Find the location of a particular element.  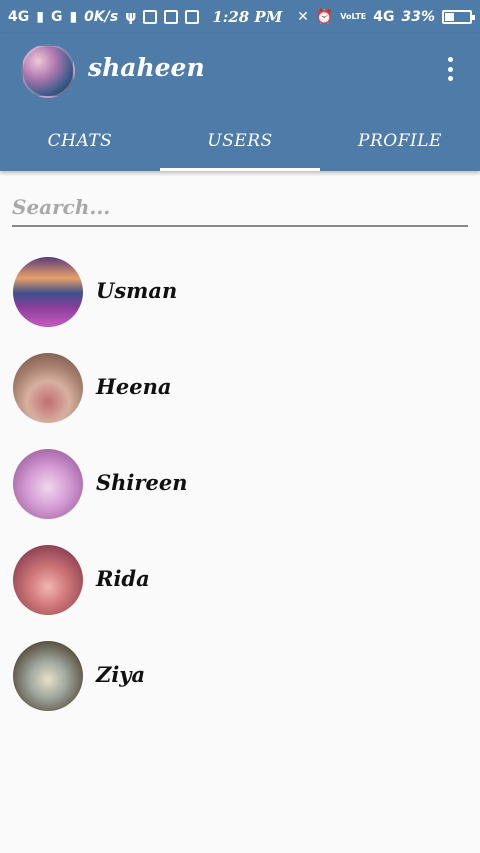

tab-label: PROFILE is located at coordinates (400, 141).